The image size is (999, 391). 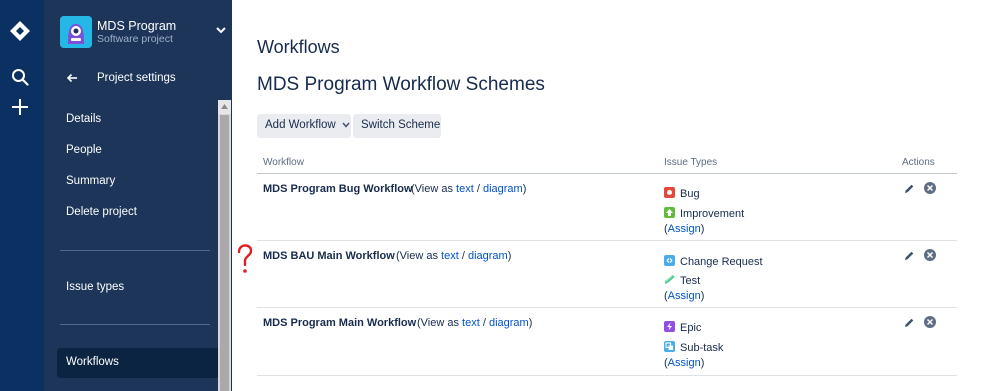 What do you see at coordinates (329, 256) in the screenshot?
I see `workflow-name: MDS BAU Main Workflow` at bounding box center [329, 256].